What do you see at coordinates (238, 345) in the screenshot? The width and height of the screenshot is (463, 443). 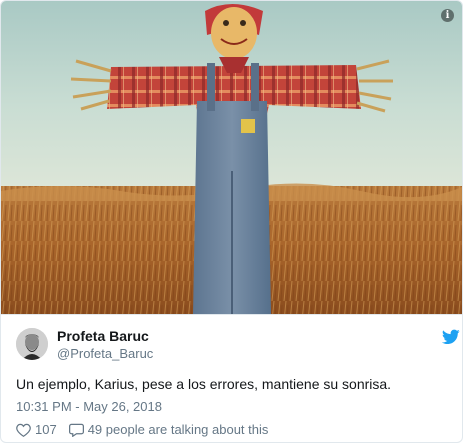 I see `tweet-author: Profeta Baruc @Profeta_Baruc` at bounding box center [238, 345].